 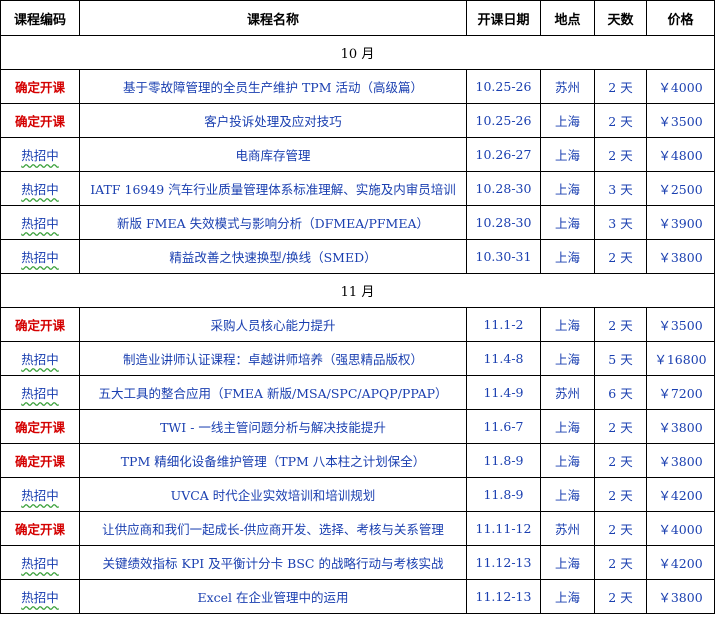 I want to click on course-days: 6 天, so click(x=620, y=392).